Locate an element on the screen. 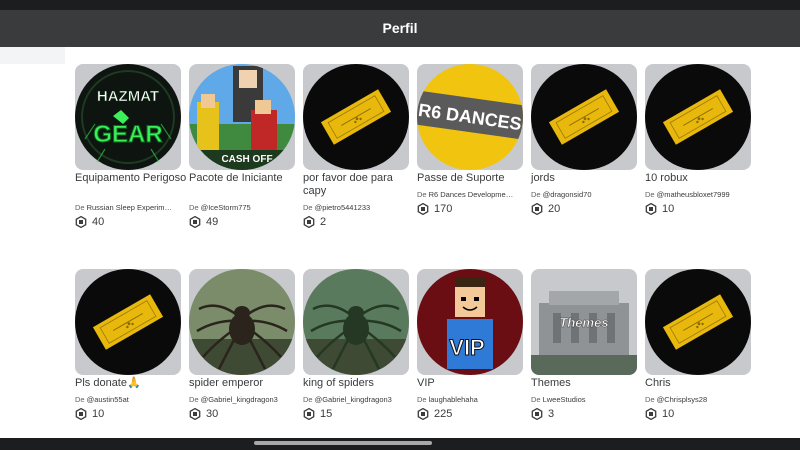  creator-name: @matheusbloxet7999 is located at coordinates (693, 194).